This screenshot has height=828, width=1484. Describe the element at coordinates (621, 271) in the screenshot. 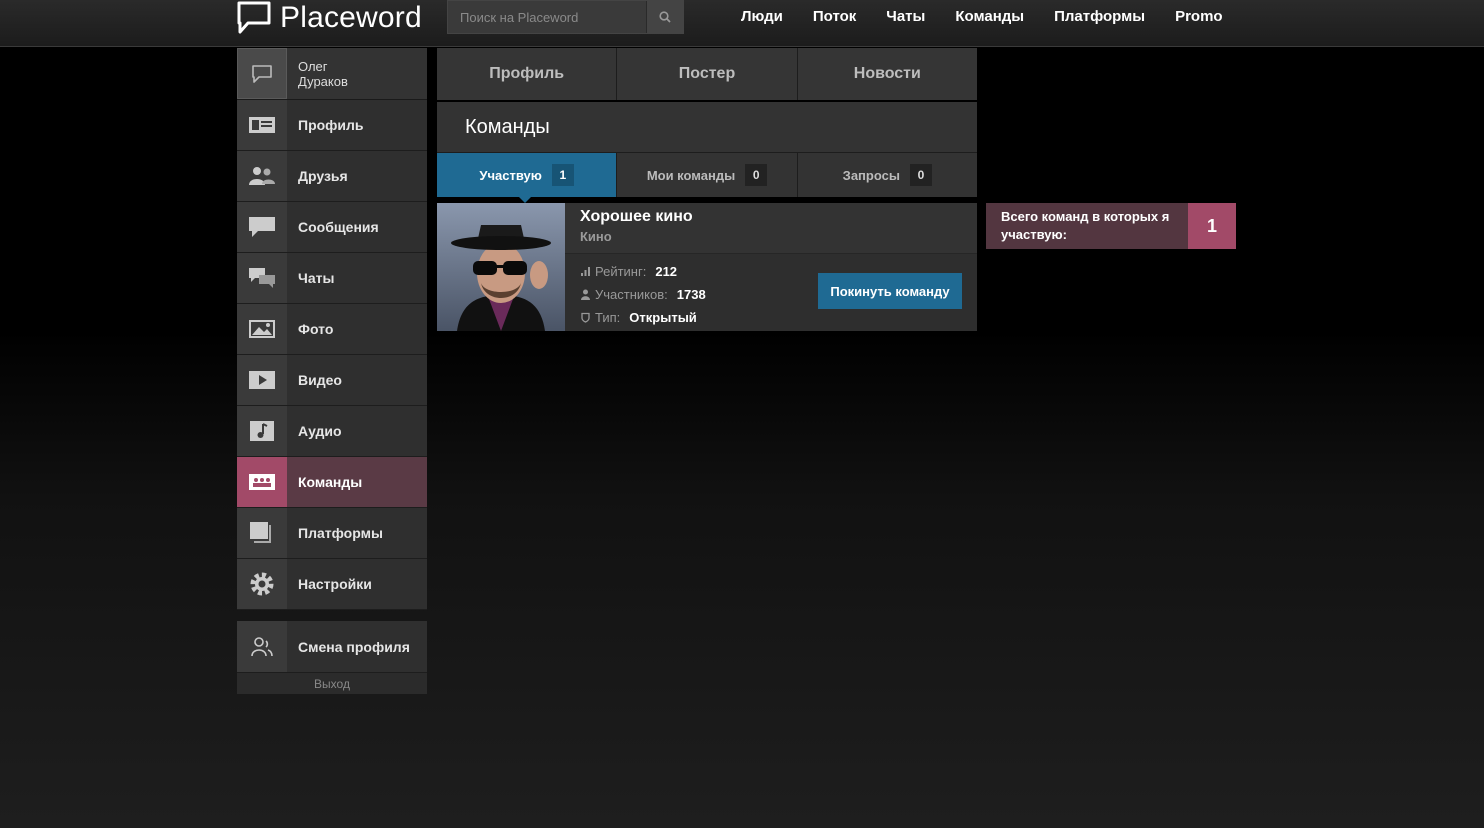

I see `rating-label: Рейтинг:` at that location.